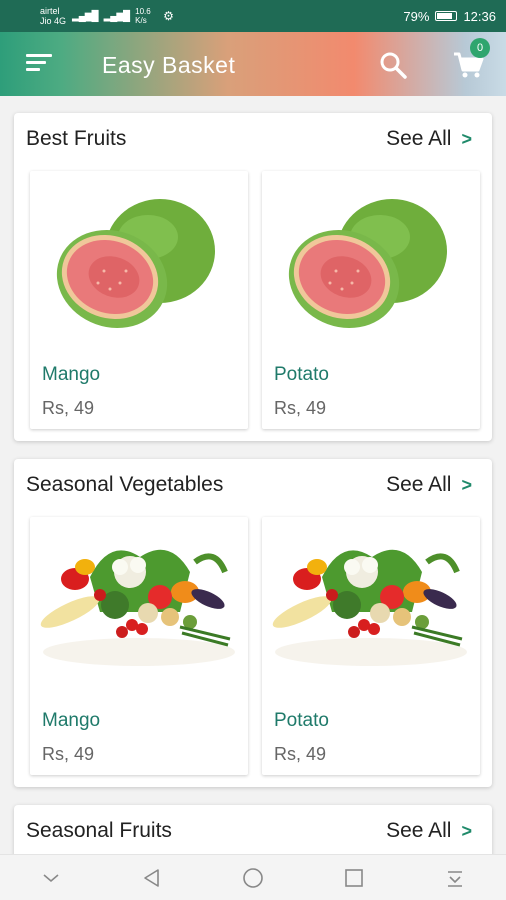 Image resolution: width=506 pixels, height=900 pixels. I want to click on carrier-info: airtel Jio 4G, so click(53, 16).